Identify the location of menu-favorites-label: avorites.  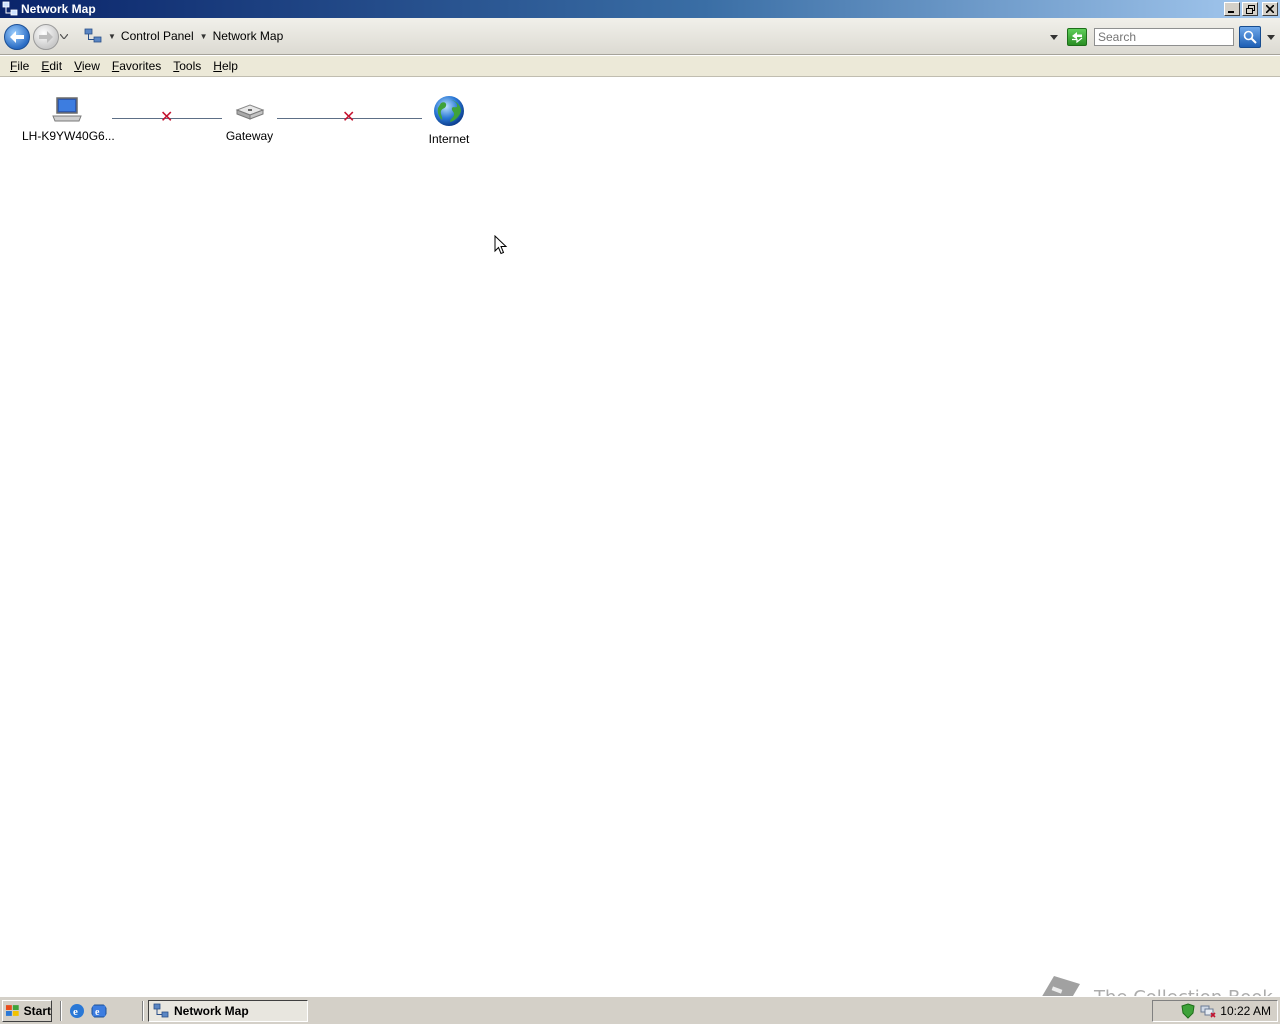
(140, 66).